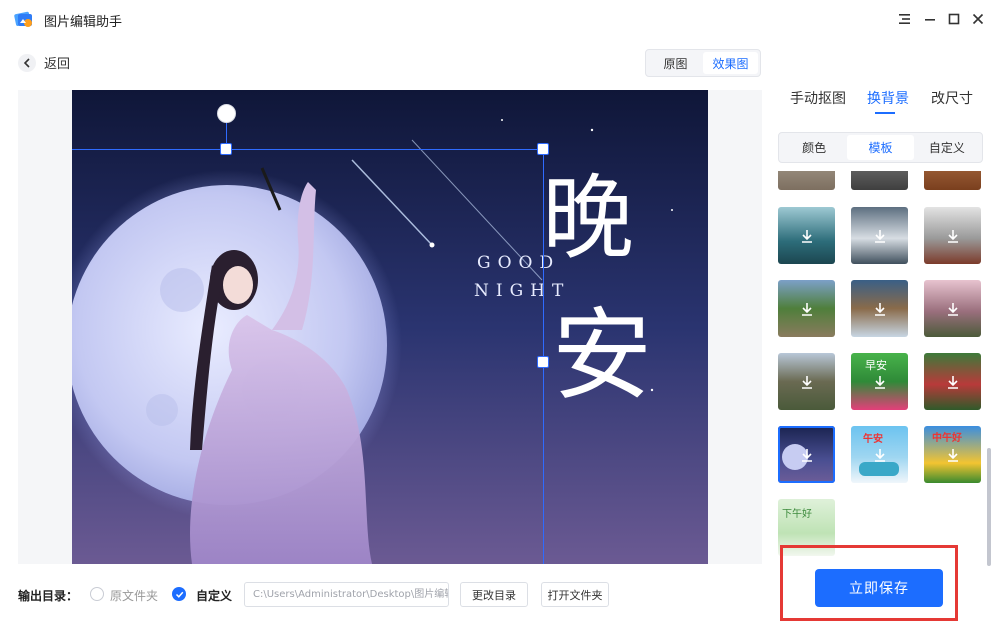 This screenshot has height=626, width=1000. I want to click on back-button: 返回, so click(44, 62).